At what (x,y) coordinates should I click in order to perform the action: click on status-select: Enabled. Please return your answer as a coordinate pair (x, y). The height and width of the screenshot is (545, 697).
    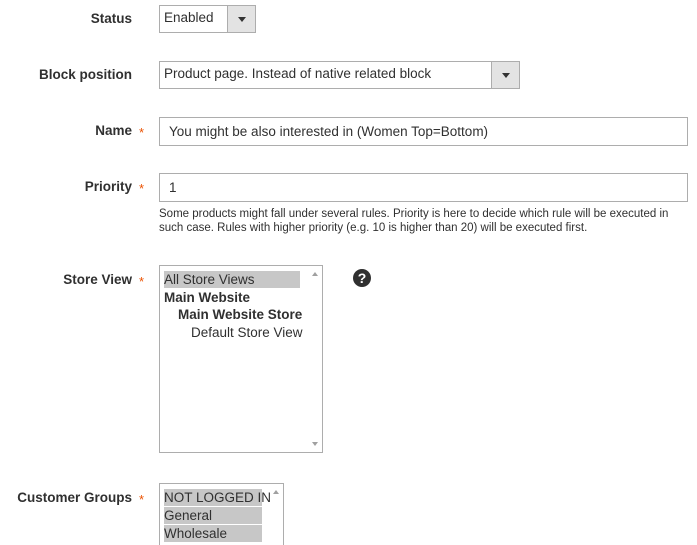
    Looking at the image, I should click on (207, 19).